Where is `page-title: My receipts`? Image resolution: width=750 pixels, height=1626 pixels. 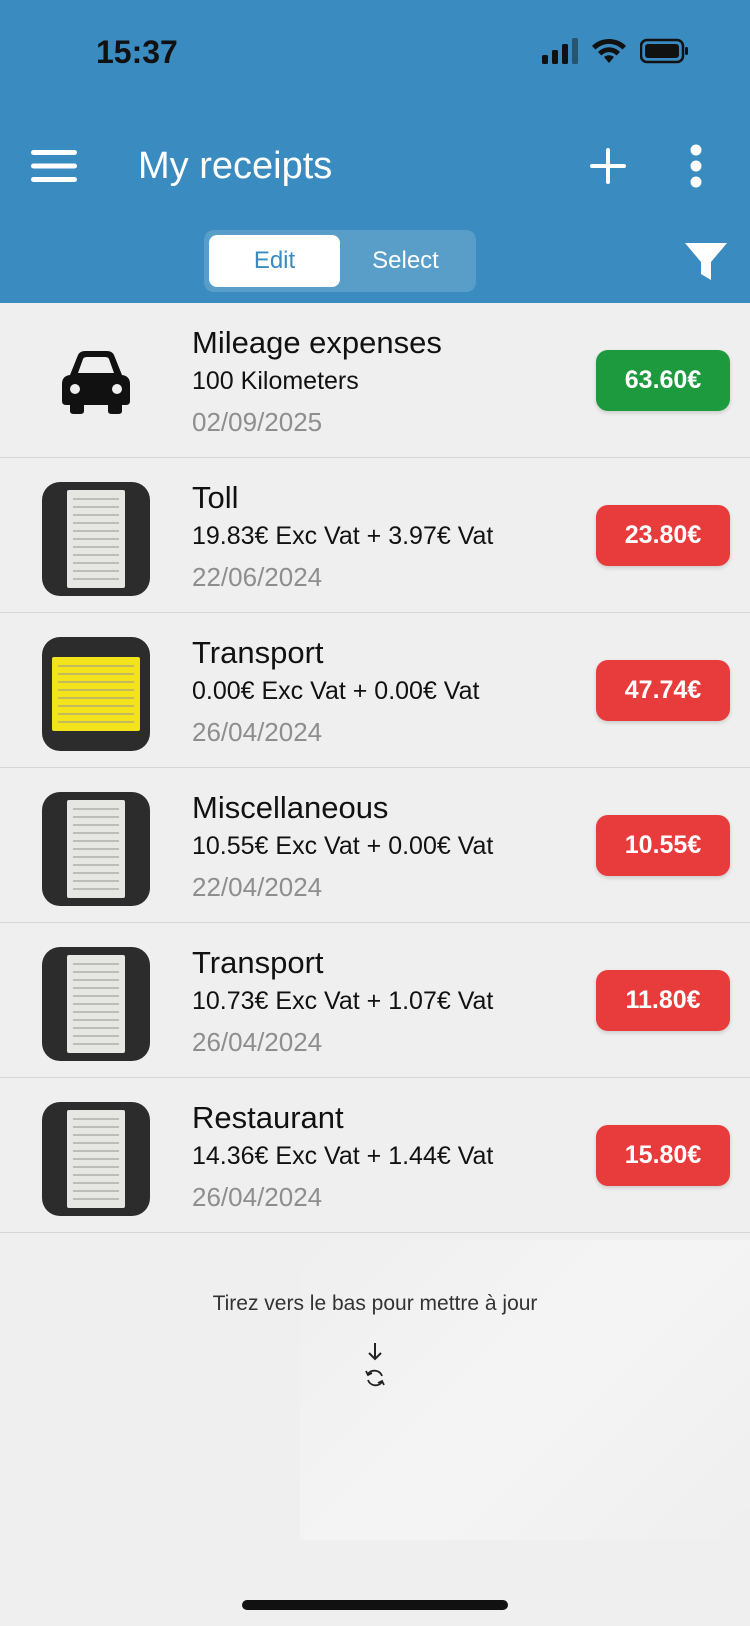 page-title: My receipts is located at coordinates (235, 166).